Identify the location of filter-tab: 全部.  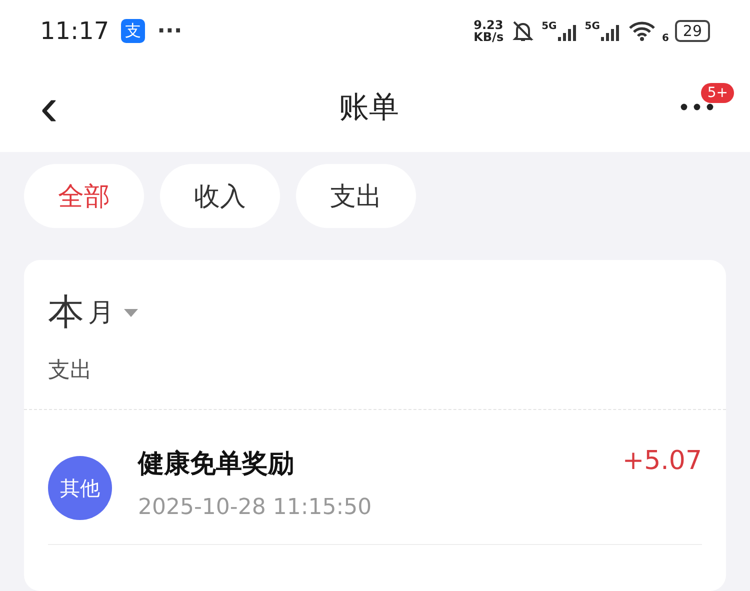
(84, 196).